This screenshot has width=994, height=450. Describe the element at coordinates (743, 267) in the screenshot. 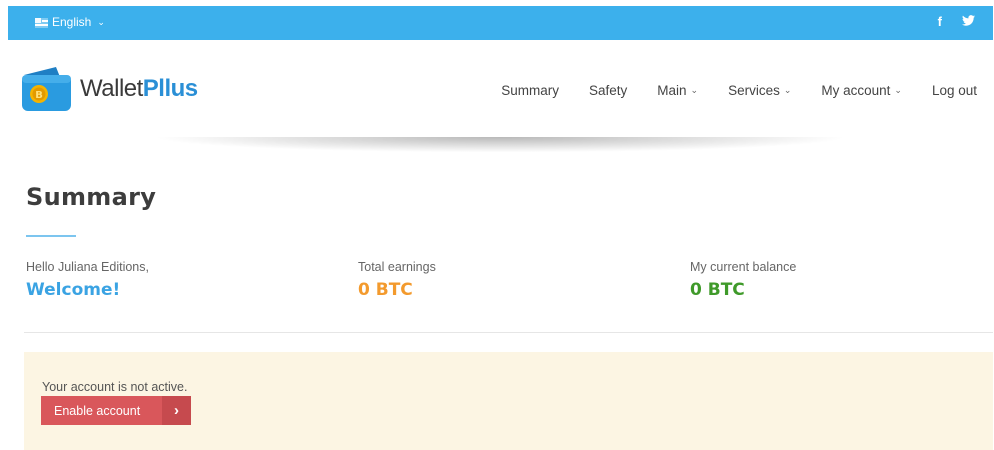

I see `balance-label: My current balance` at that location.